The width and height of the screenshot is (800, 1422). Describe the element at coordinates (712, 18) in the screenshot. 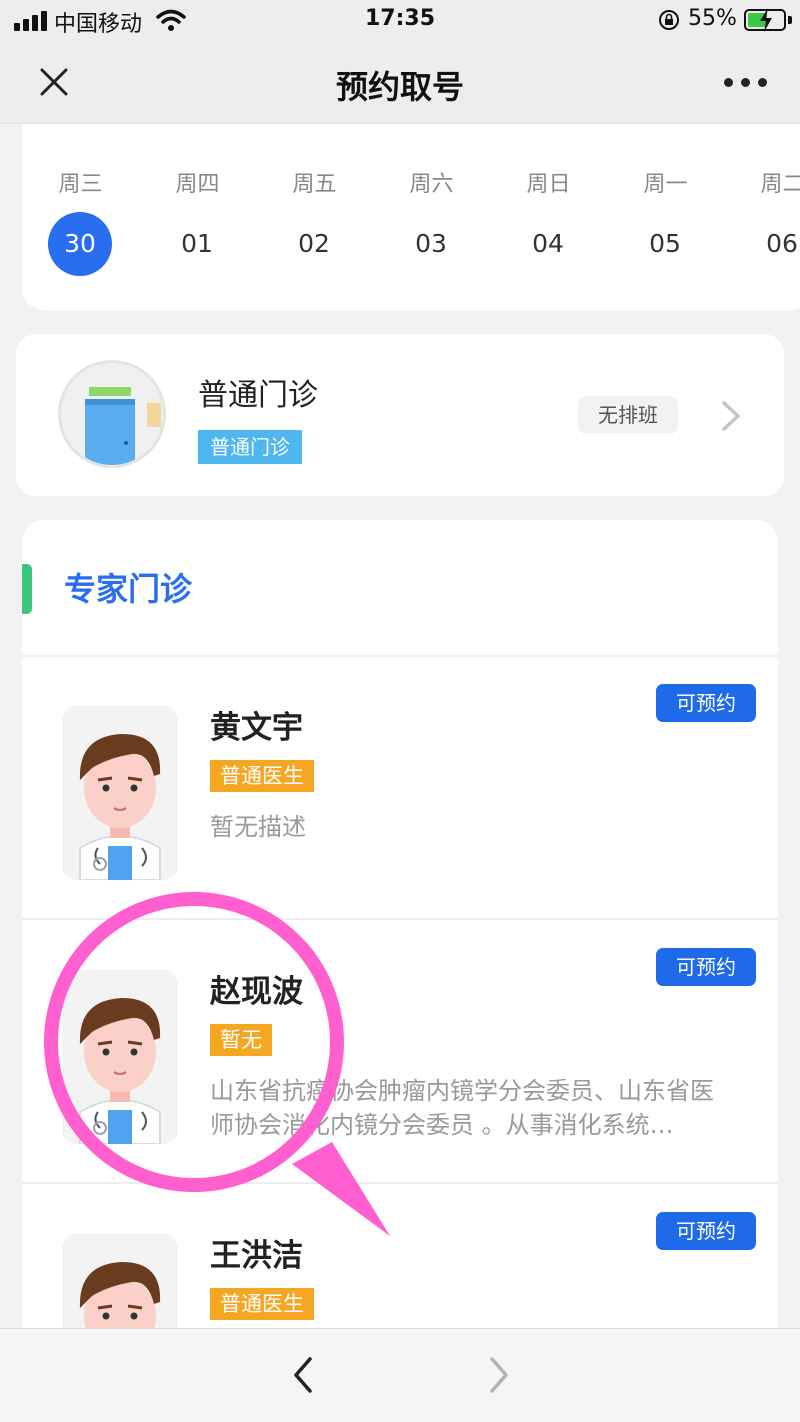

I see `battery-percent: 55%` at that location.